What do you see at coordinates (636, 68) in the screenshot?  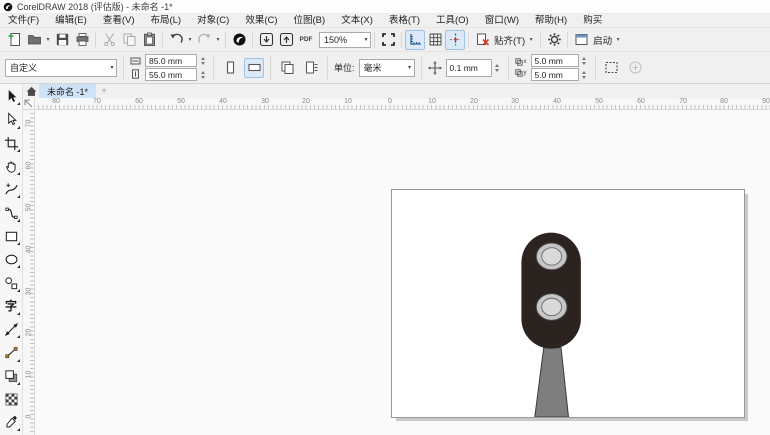 I see `add-control-button` at bounding box center [636, 68].